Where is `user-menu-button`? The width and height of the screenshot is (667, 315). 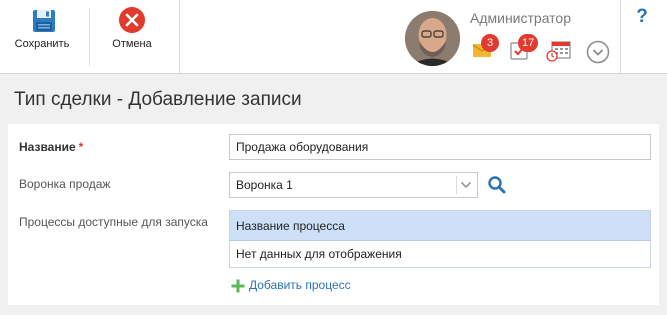
user-menu-button is located at coordinates (598, 54).